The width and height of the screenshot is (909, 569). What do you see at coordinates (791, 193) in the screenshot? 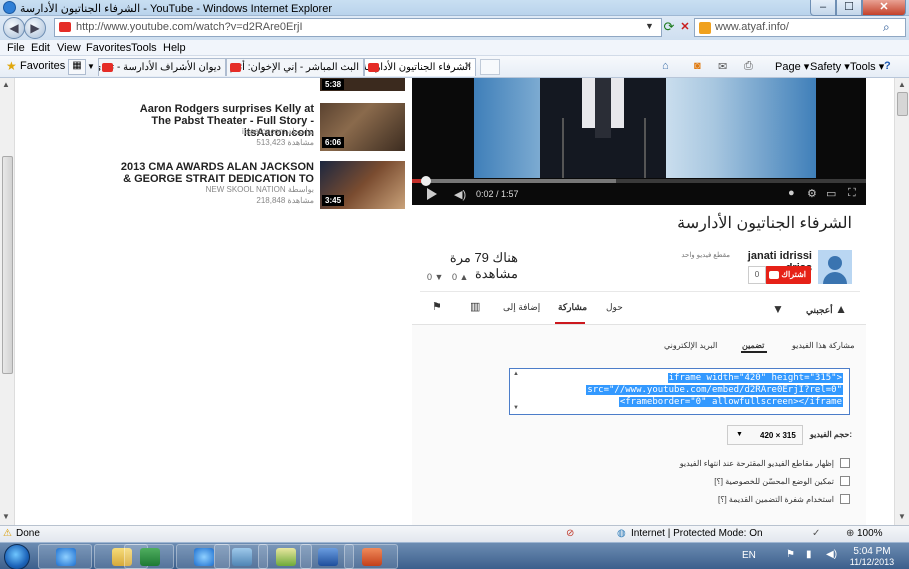
I see `annotations-icon: ●` at bounding box center [791, 193].